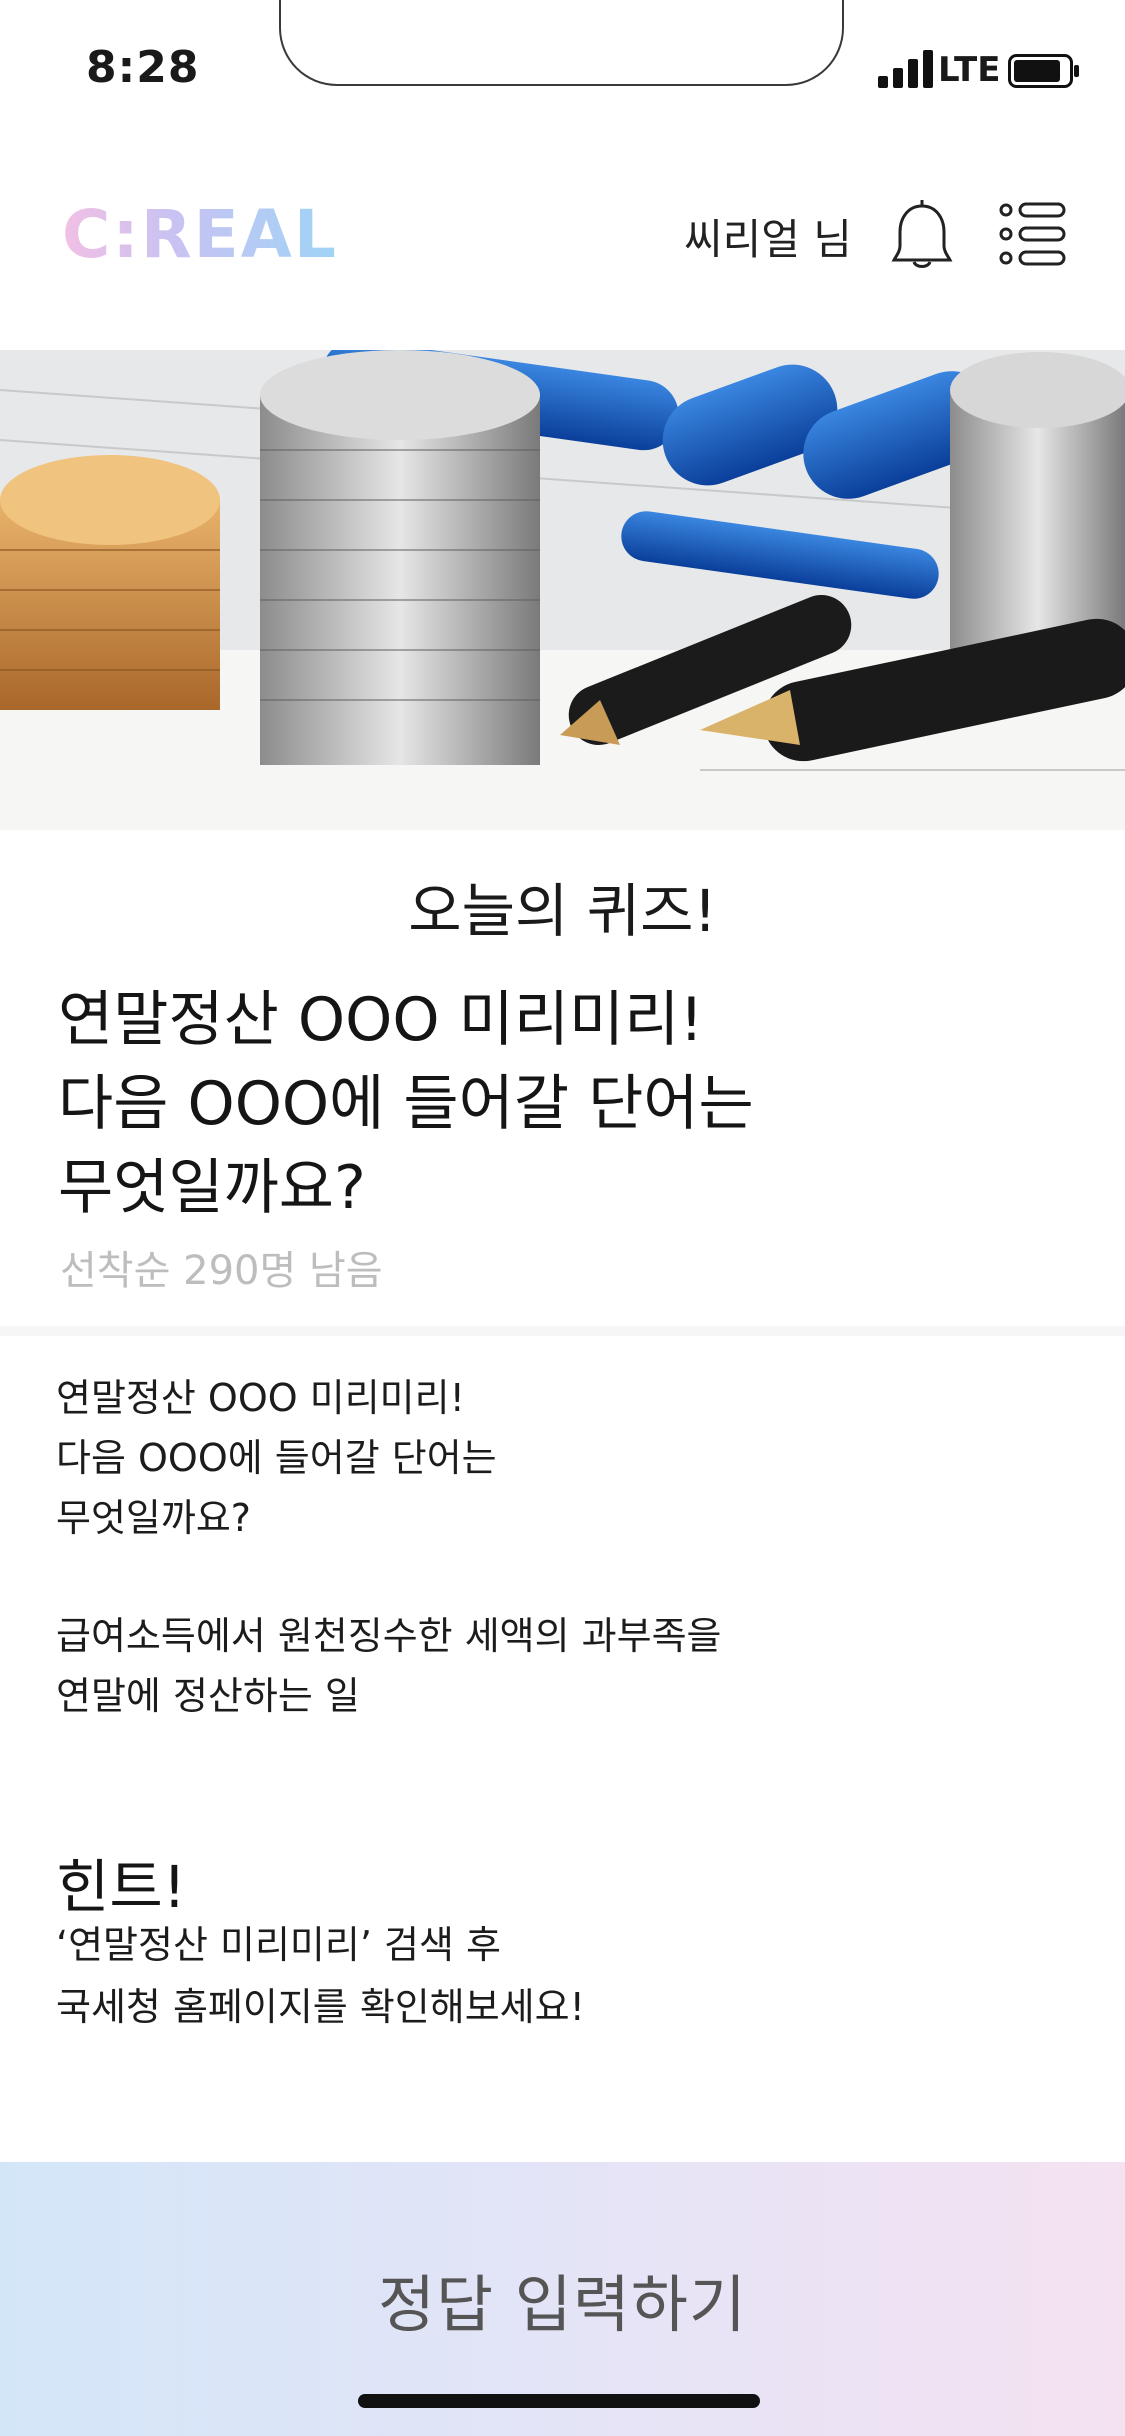 This screenshot has width=1125, height=2436. Describe the element at coordinates (221, 1271) in the screenshot. I see `remaining-count: 선착순 290명 남음` at that location.